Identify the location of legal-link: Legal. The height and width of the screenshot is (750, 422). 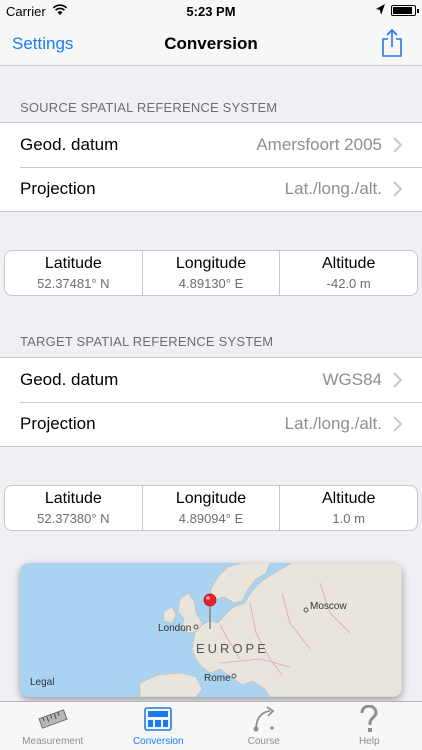
(42, 682).